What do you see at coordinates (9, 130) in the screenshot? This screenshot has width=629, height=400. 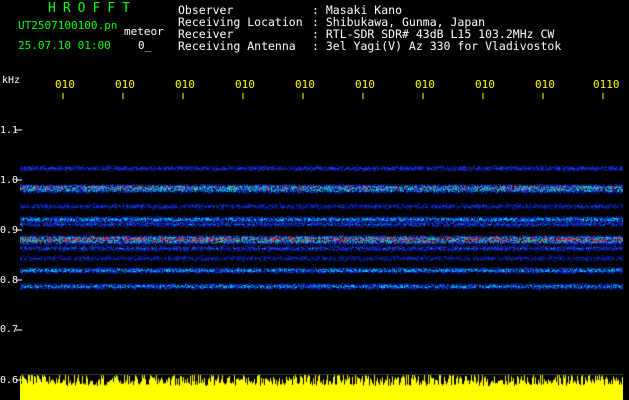 I see `y-tick-label: 1.1` at bounding box center [9, 130].